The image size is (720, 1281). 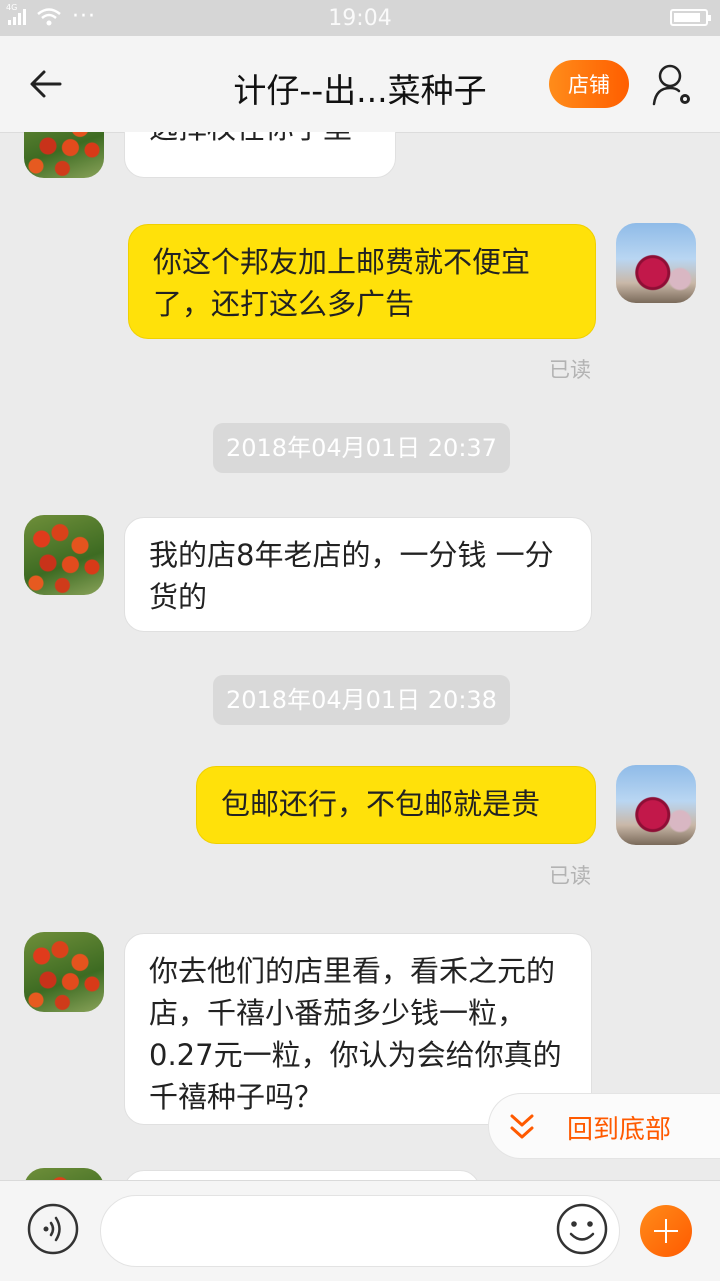 I want to click on message-input, so click(x=360, y=1231).